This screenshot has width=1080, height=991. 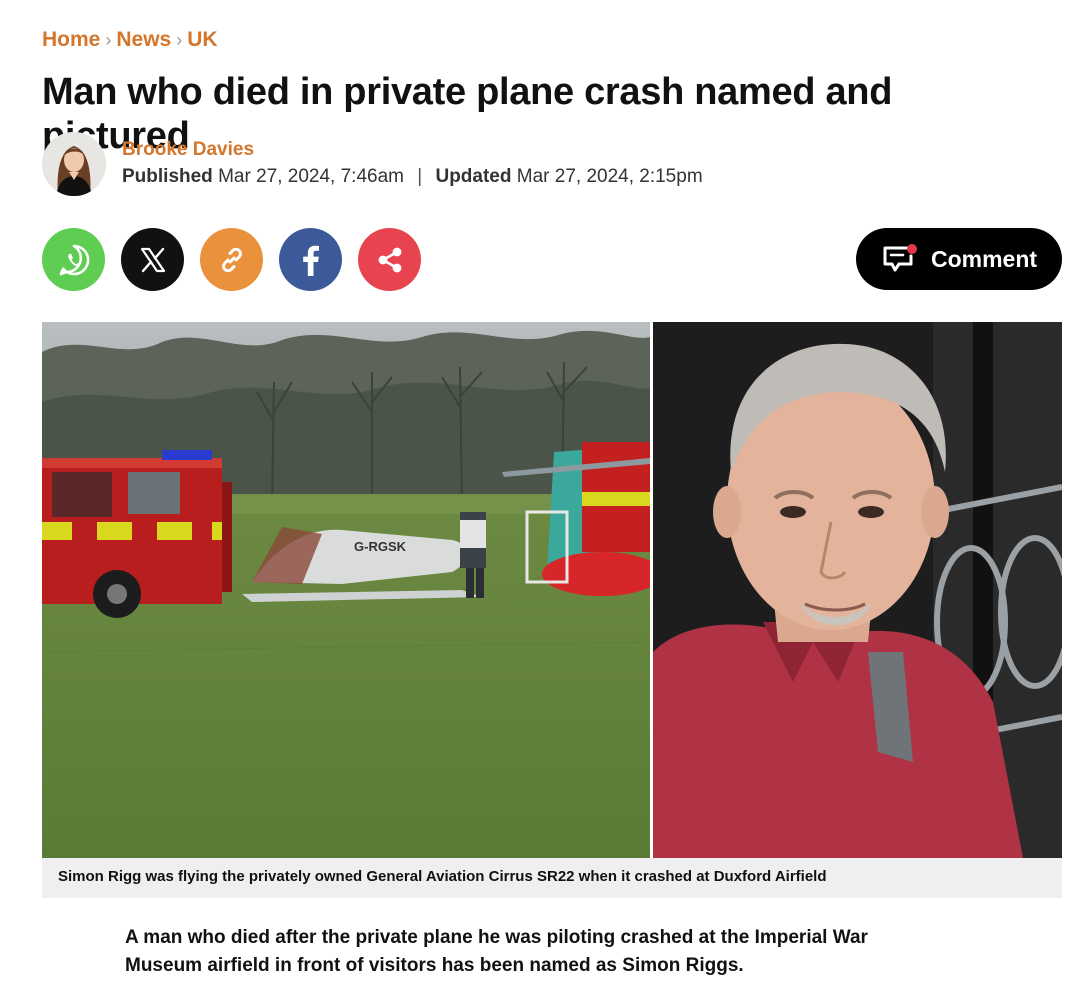 I want to click on copy-link-button, so click(x=231, y=259).